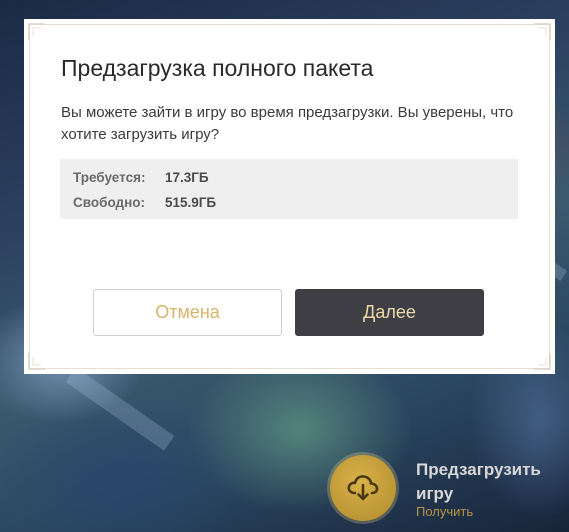  Describe the element at coordinates (120, 409) in the screenshot. I see `background-decoration` at that location.